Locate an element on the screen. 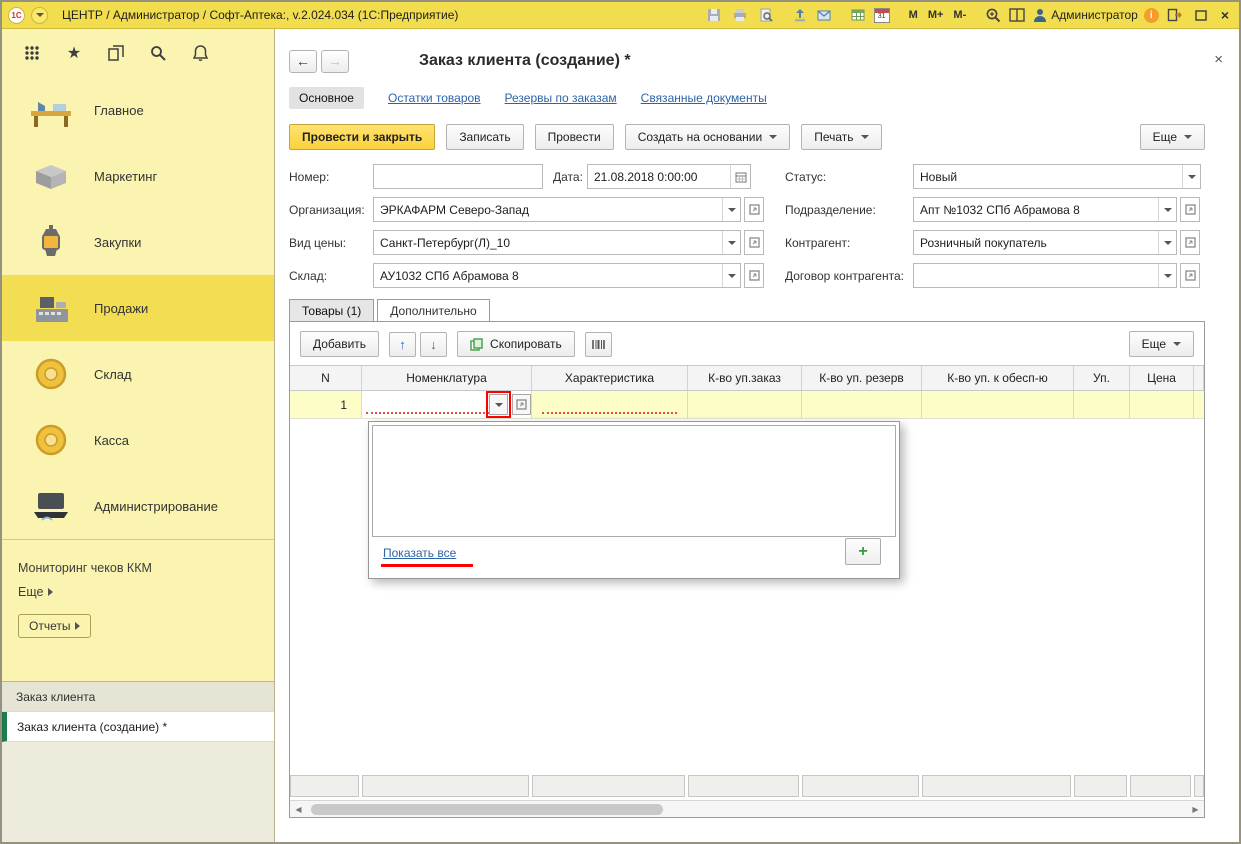 Image resolution: width=1241 pixels, height=844 pixels. horizontal-scrollbar: ◀ ▶ is located at coordinates (747, 808).